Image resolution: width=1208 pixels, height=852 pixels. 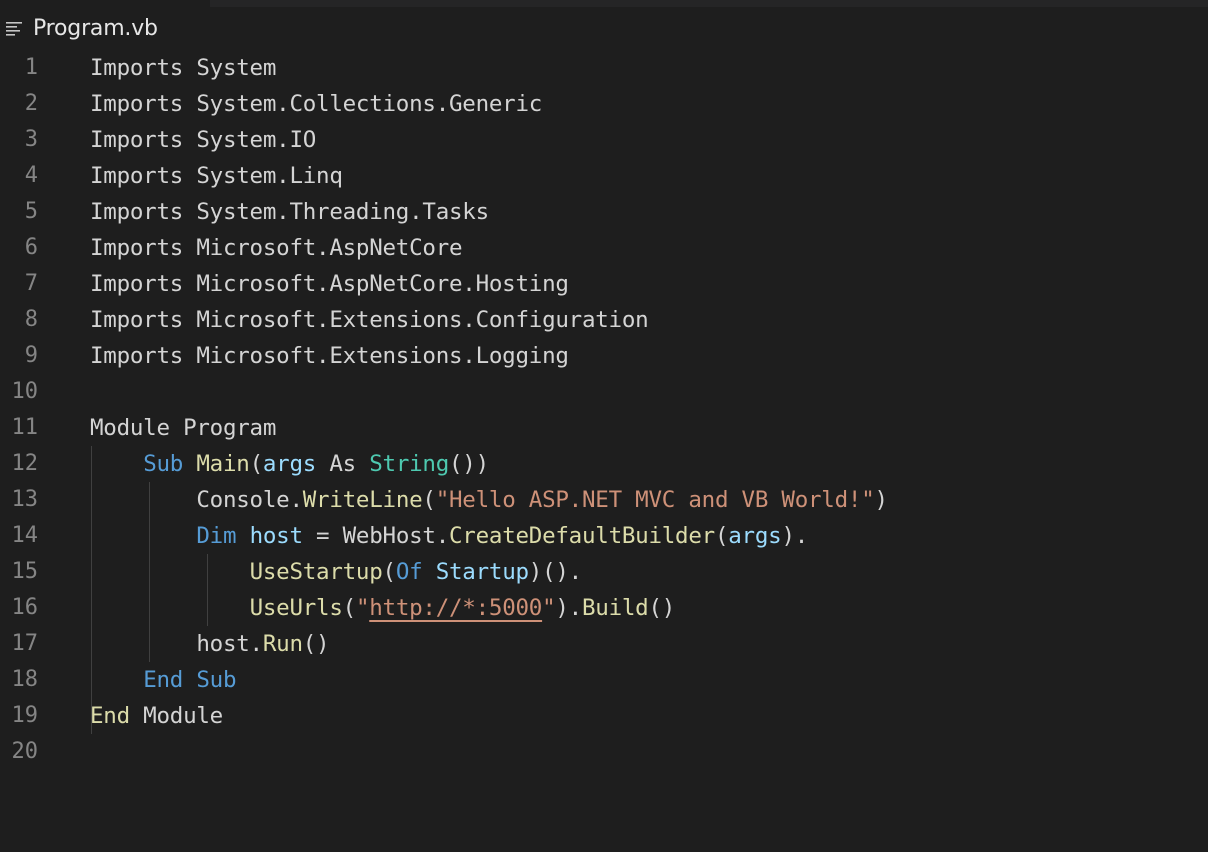 I want to click on line-code: Module Program, so click(x=183, y=428).